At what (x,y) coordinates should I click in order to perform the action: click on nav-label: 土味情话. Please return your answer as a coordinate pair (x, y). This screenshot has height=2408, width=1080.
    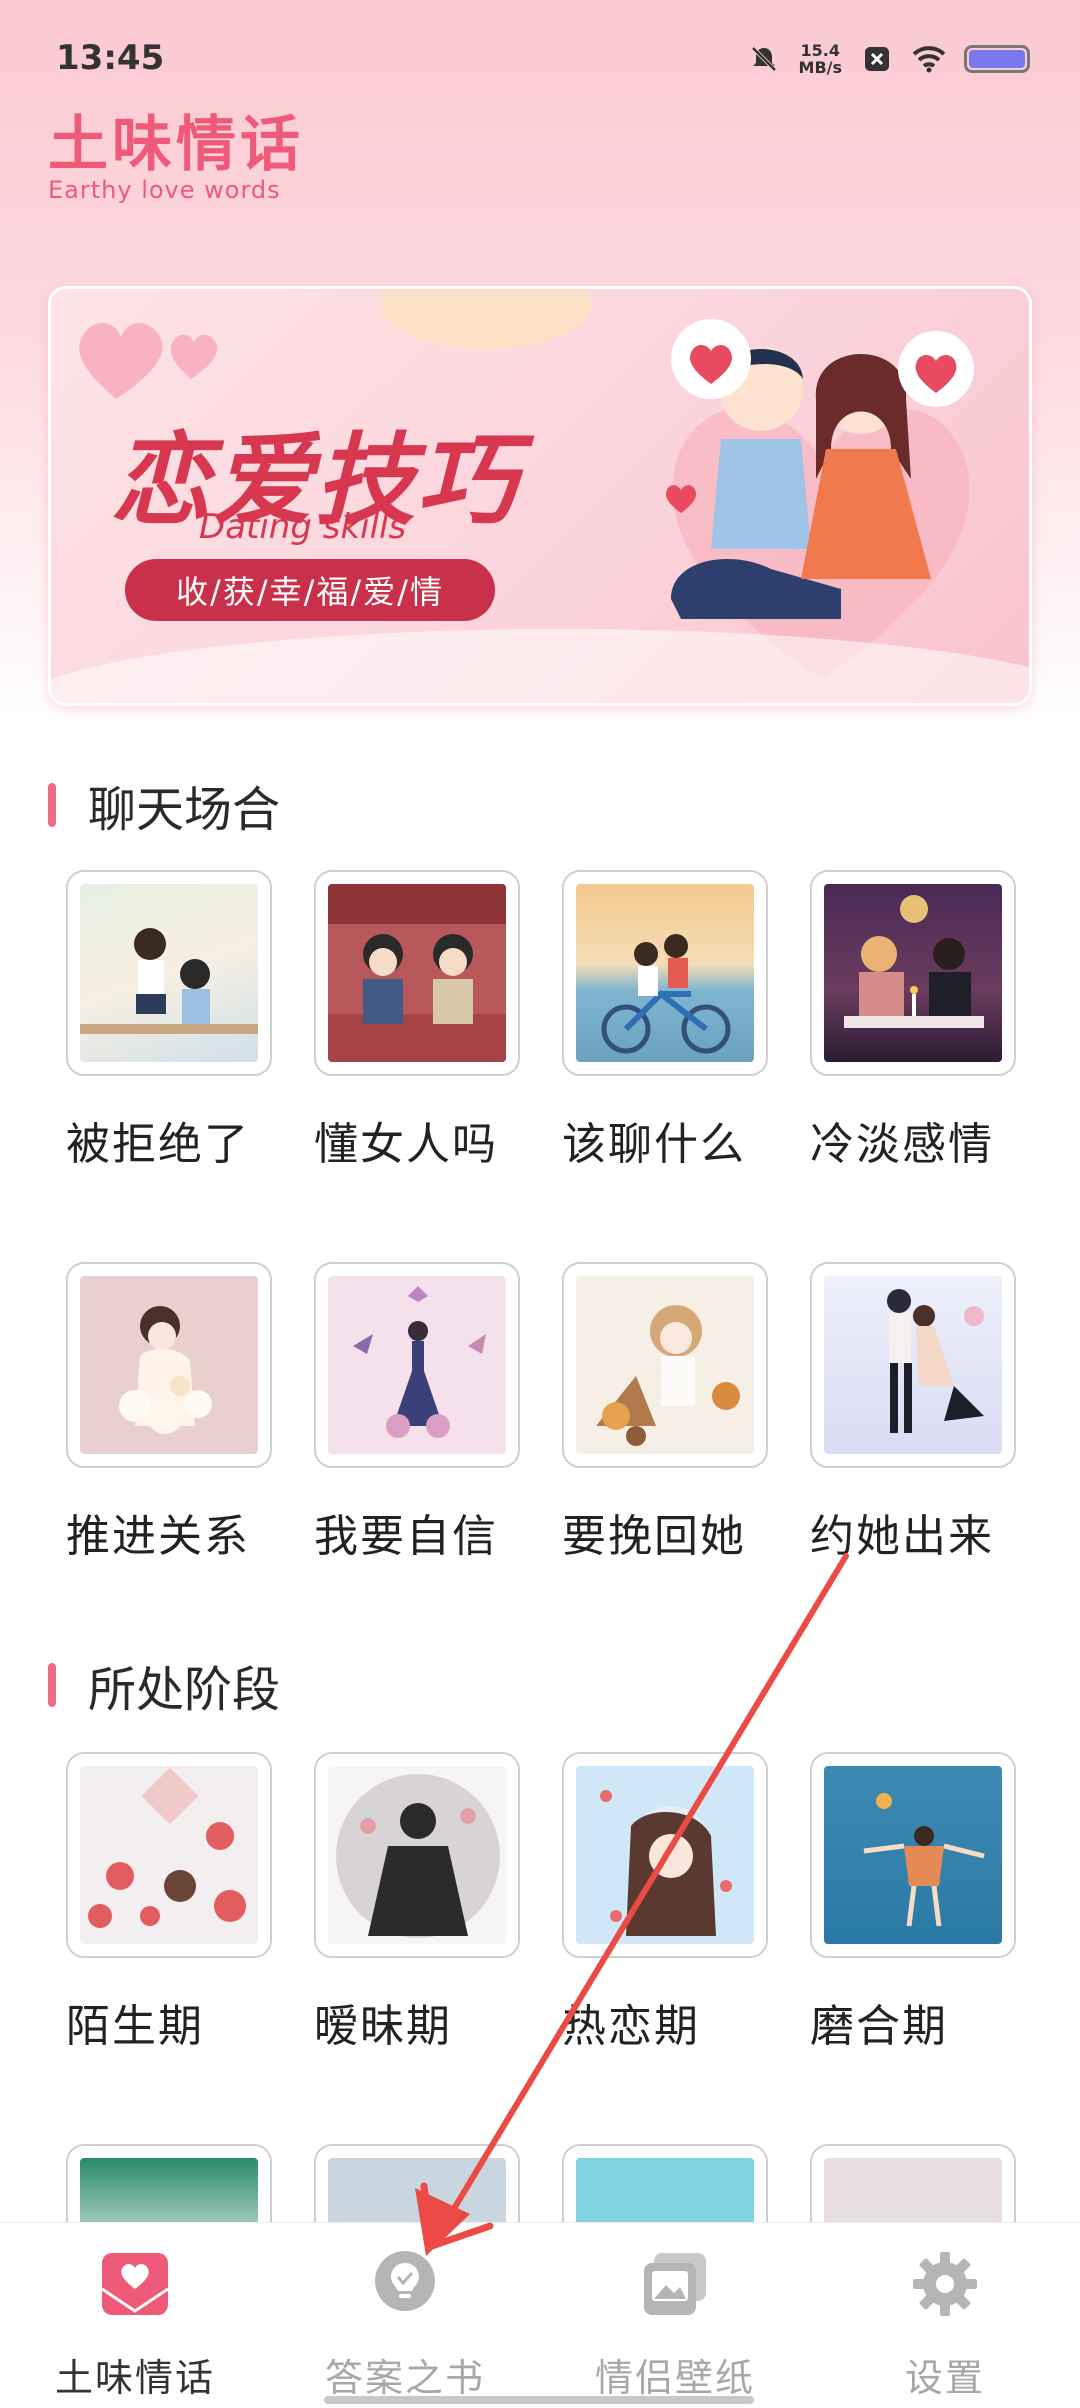
    Looking at the image, I should click on (134, 2378).